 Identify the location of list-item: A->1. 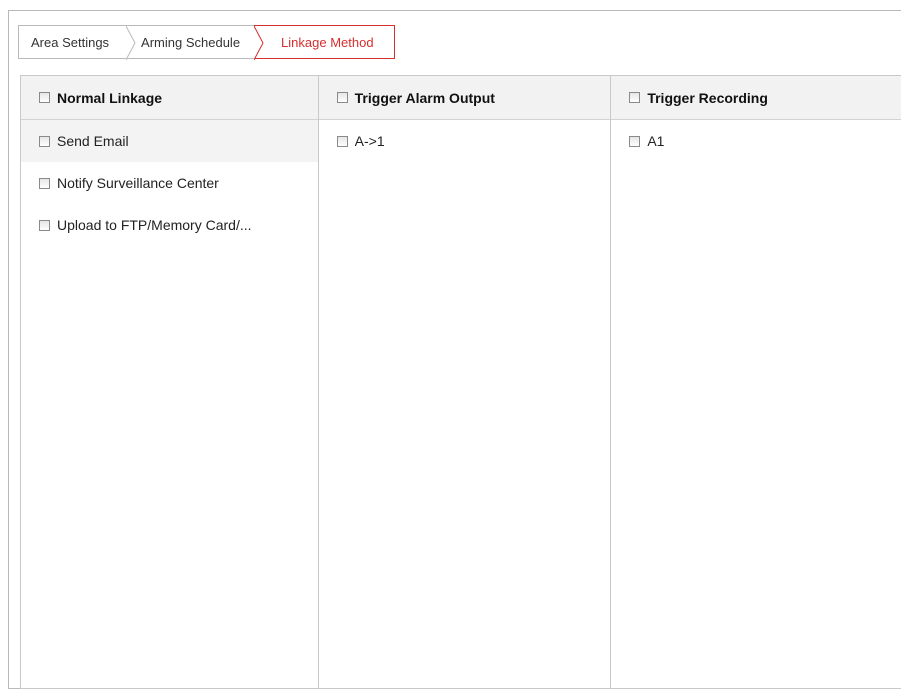
(465, 141).